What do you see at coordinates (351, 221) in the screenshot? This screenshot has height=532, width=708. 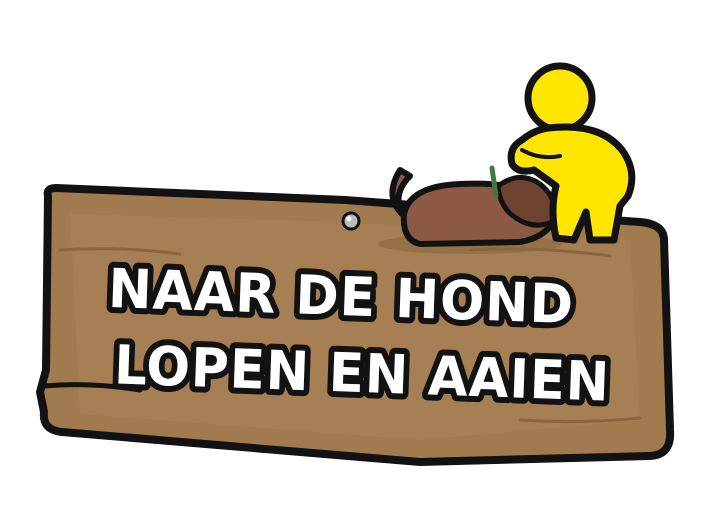 I see `nail-icon` at bounding box center [351, 221].